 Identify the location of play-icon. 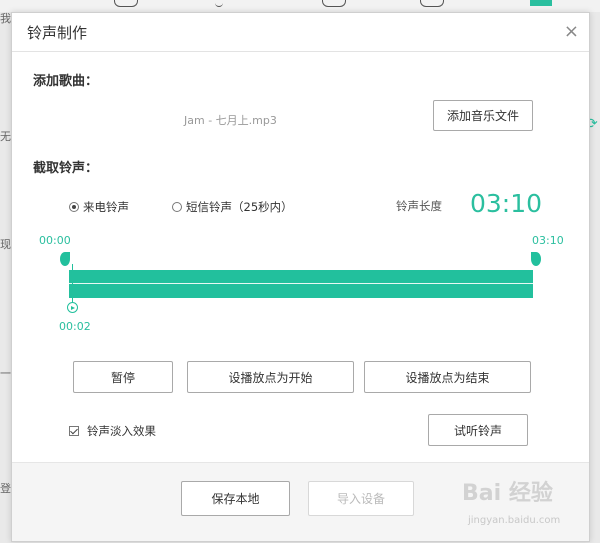
(72, 307).